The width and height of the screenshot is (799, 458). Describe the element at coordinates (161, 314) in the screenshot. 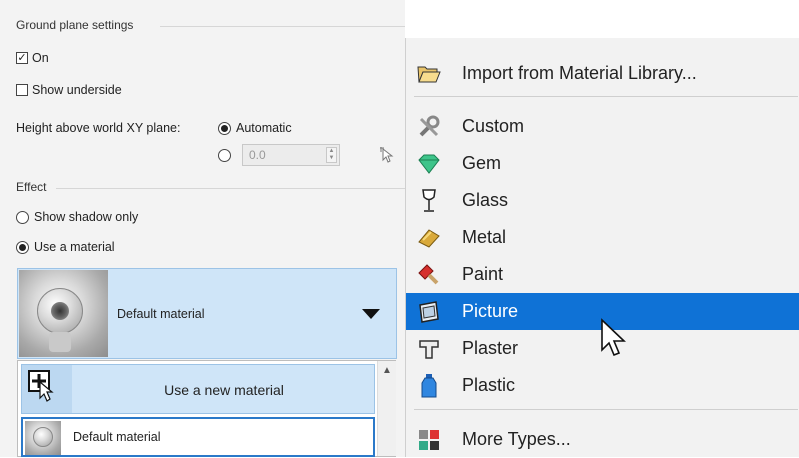

I see `selected-material-label: Default material` at that location.